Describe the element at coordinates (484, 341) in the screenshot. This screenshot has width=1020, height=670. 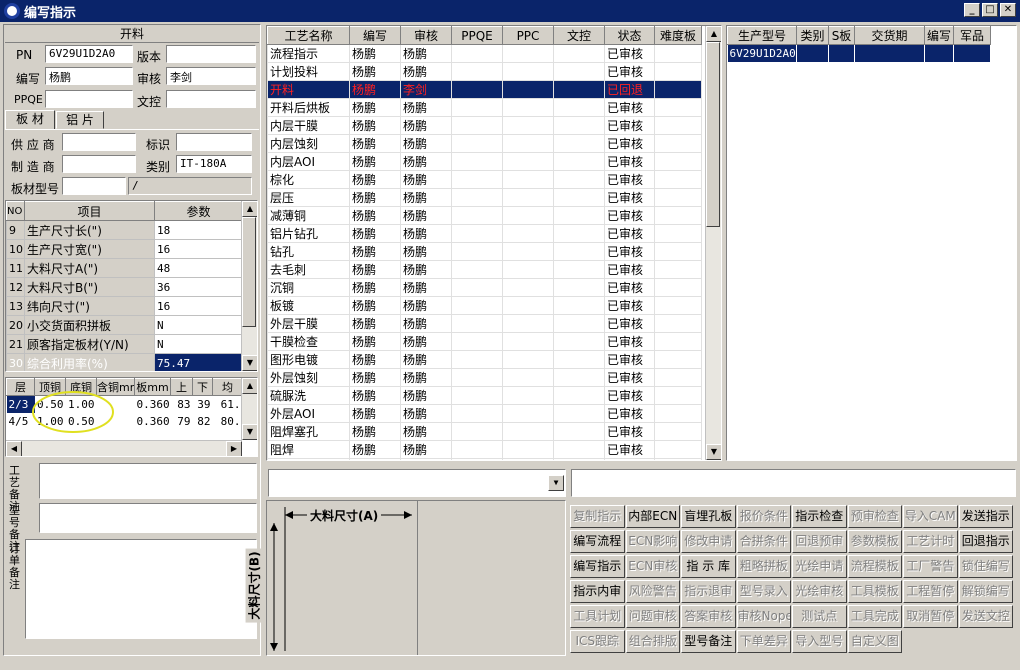
I see `process-row: 干膜检查 杨鹏 杨鹏 已审核` at that location.